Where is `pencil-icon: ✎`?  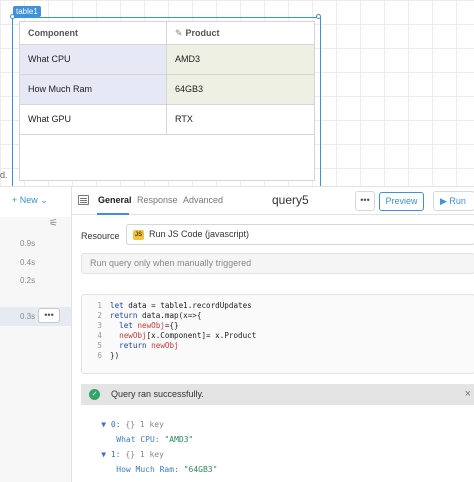 pencil-icon: ✎ is located at coordinates (179, 33).